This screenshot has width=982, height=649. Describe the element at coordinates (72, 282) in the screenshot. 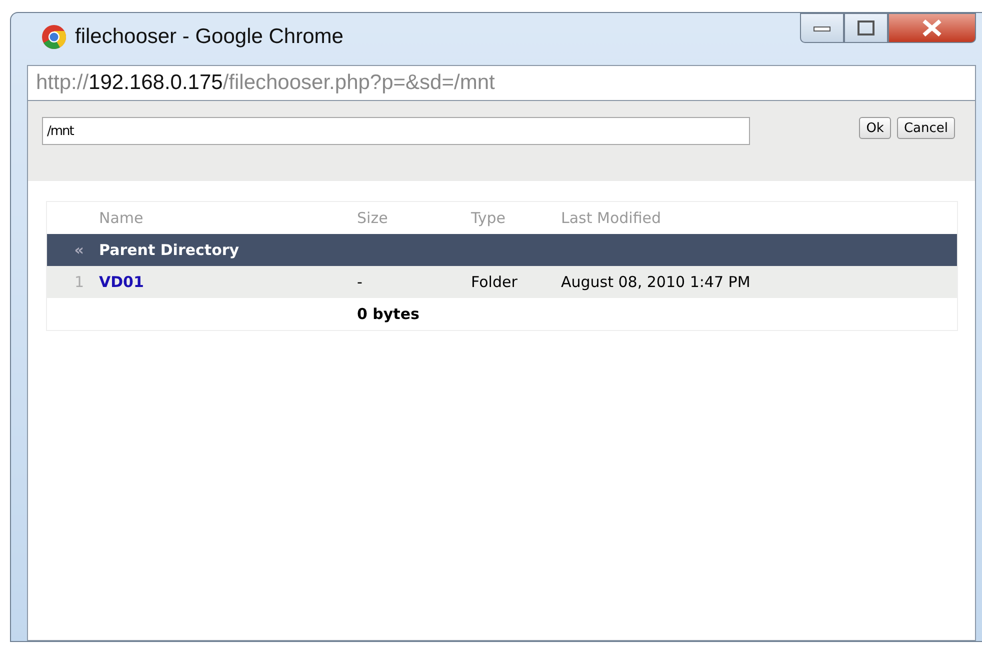

I see `row-number: 1` at that location.